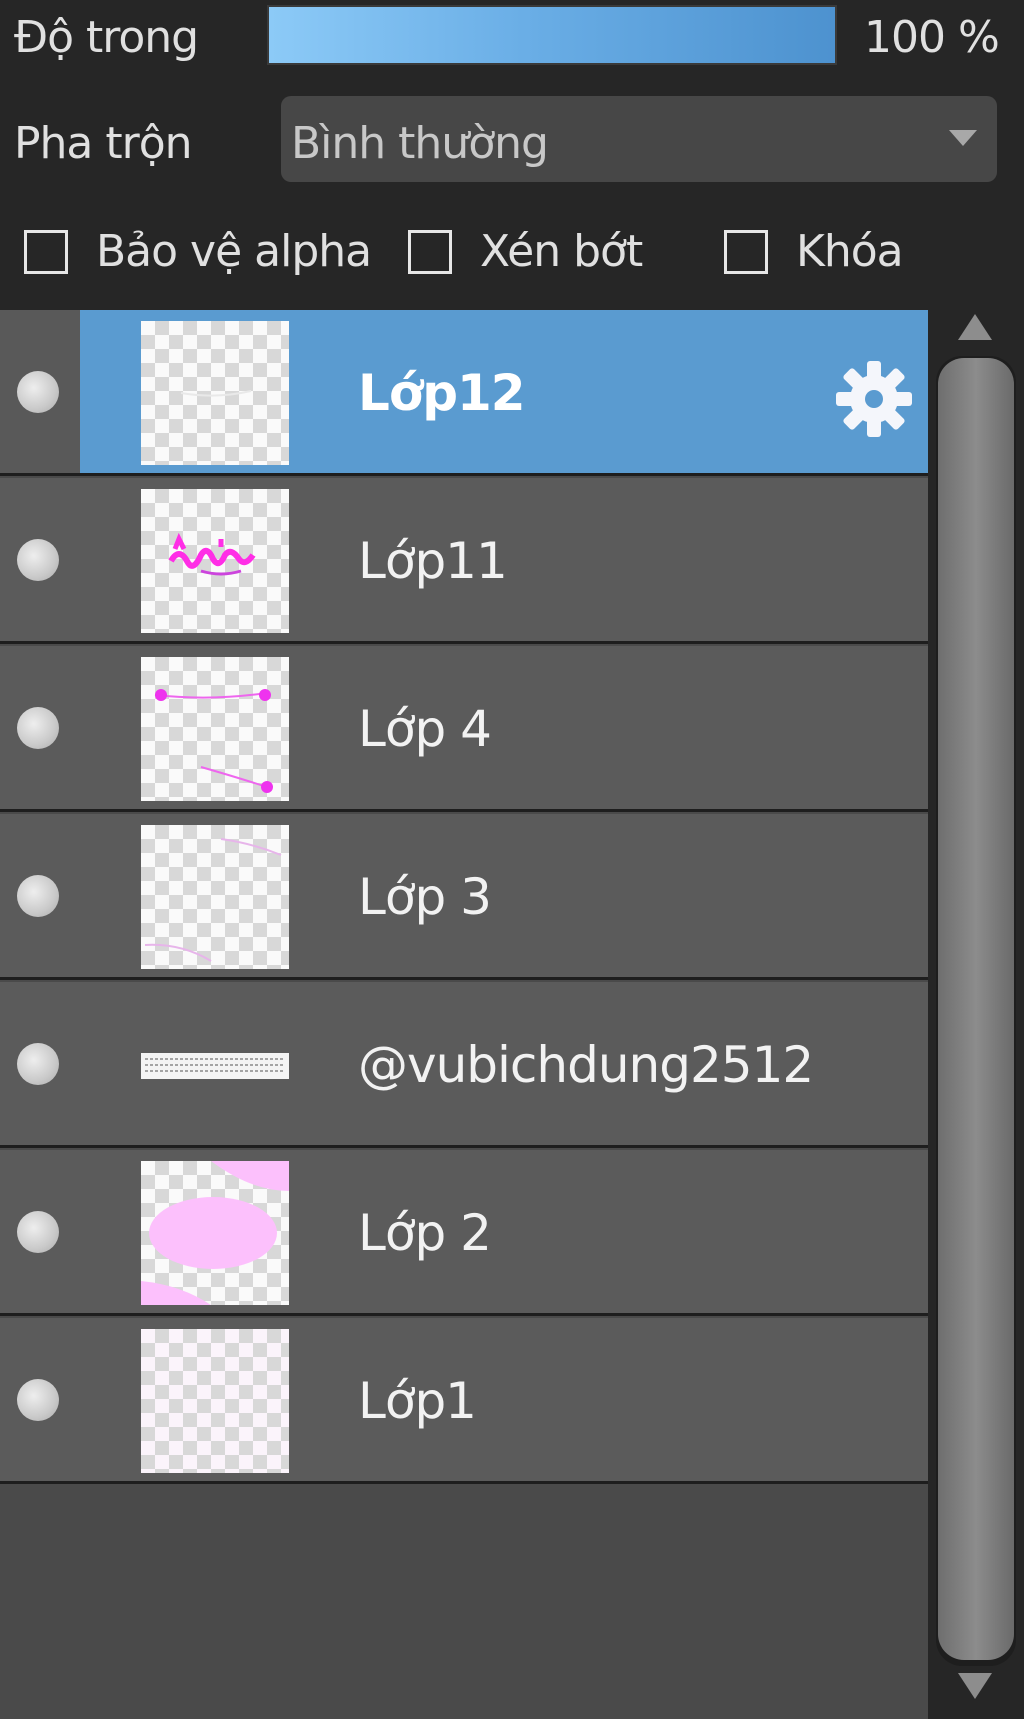 Image resolution: width=1024 pixels, height=1719 pixels. What do you see at coordinates (639, 139) in the screenshot?
I see `blend-mode-dropdown: Bình thường` at bounding box center [639, 139].